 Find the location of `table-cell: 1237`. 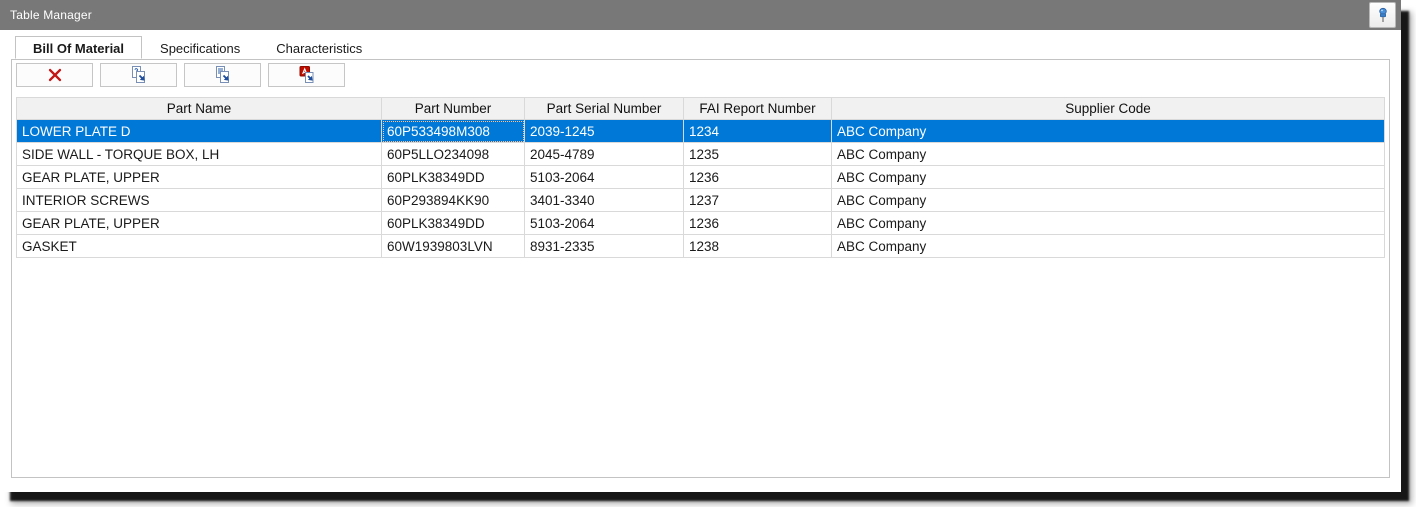

table-cell: 1237 is located at coordinates (757, 200).